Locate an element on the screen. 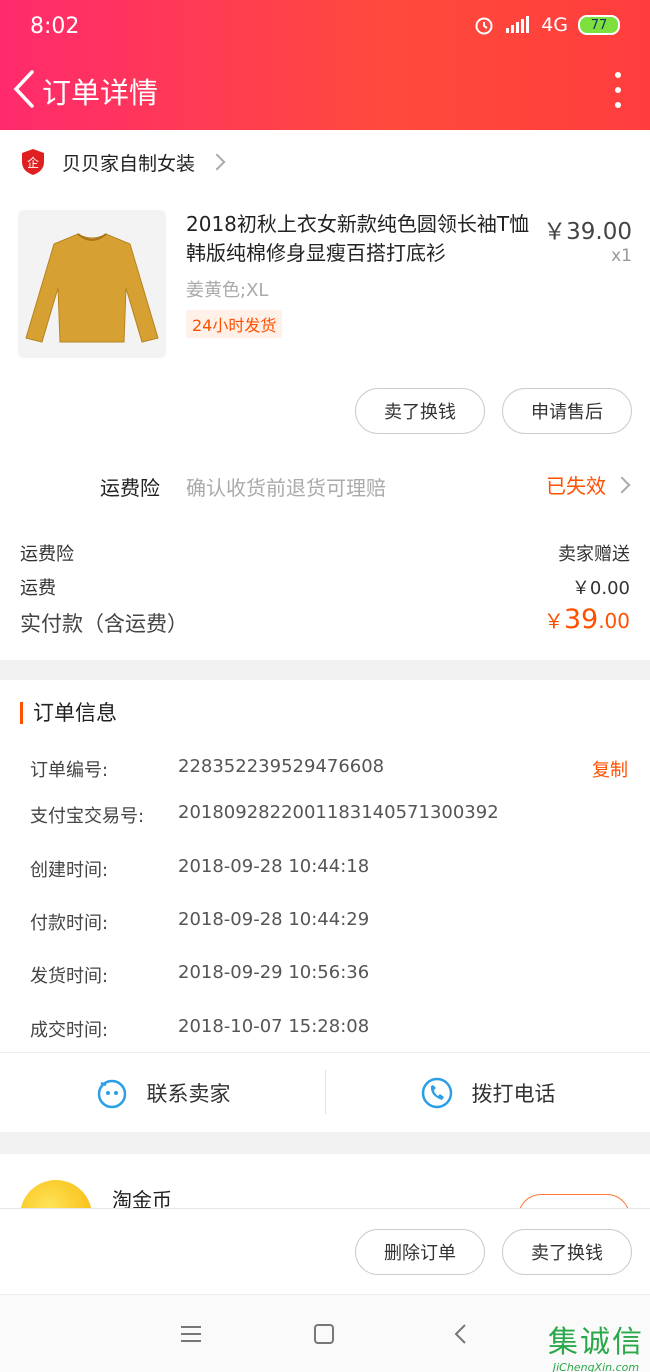  home-square-icon is located at coordinates (324, 1334).